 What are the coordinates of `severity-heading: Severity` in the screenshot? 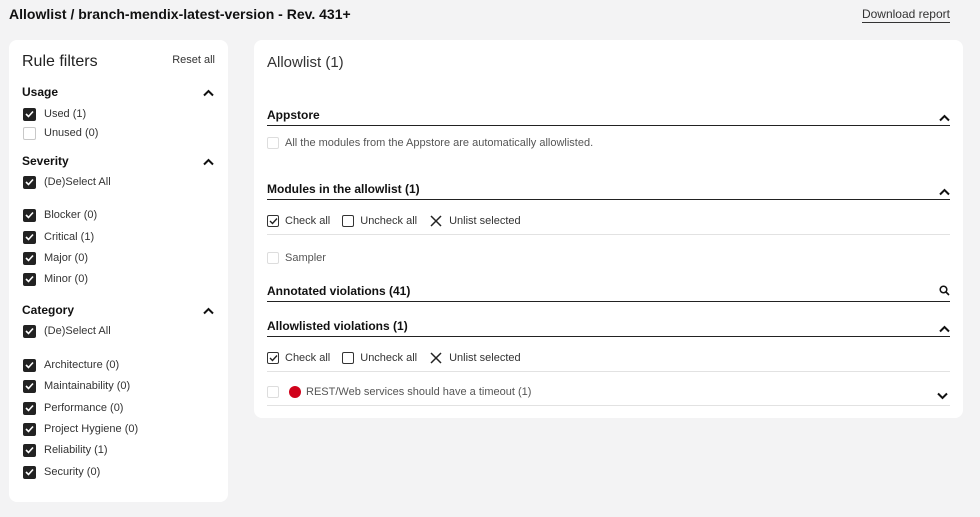 It's located at (45, 161).